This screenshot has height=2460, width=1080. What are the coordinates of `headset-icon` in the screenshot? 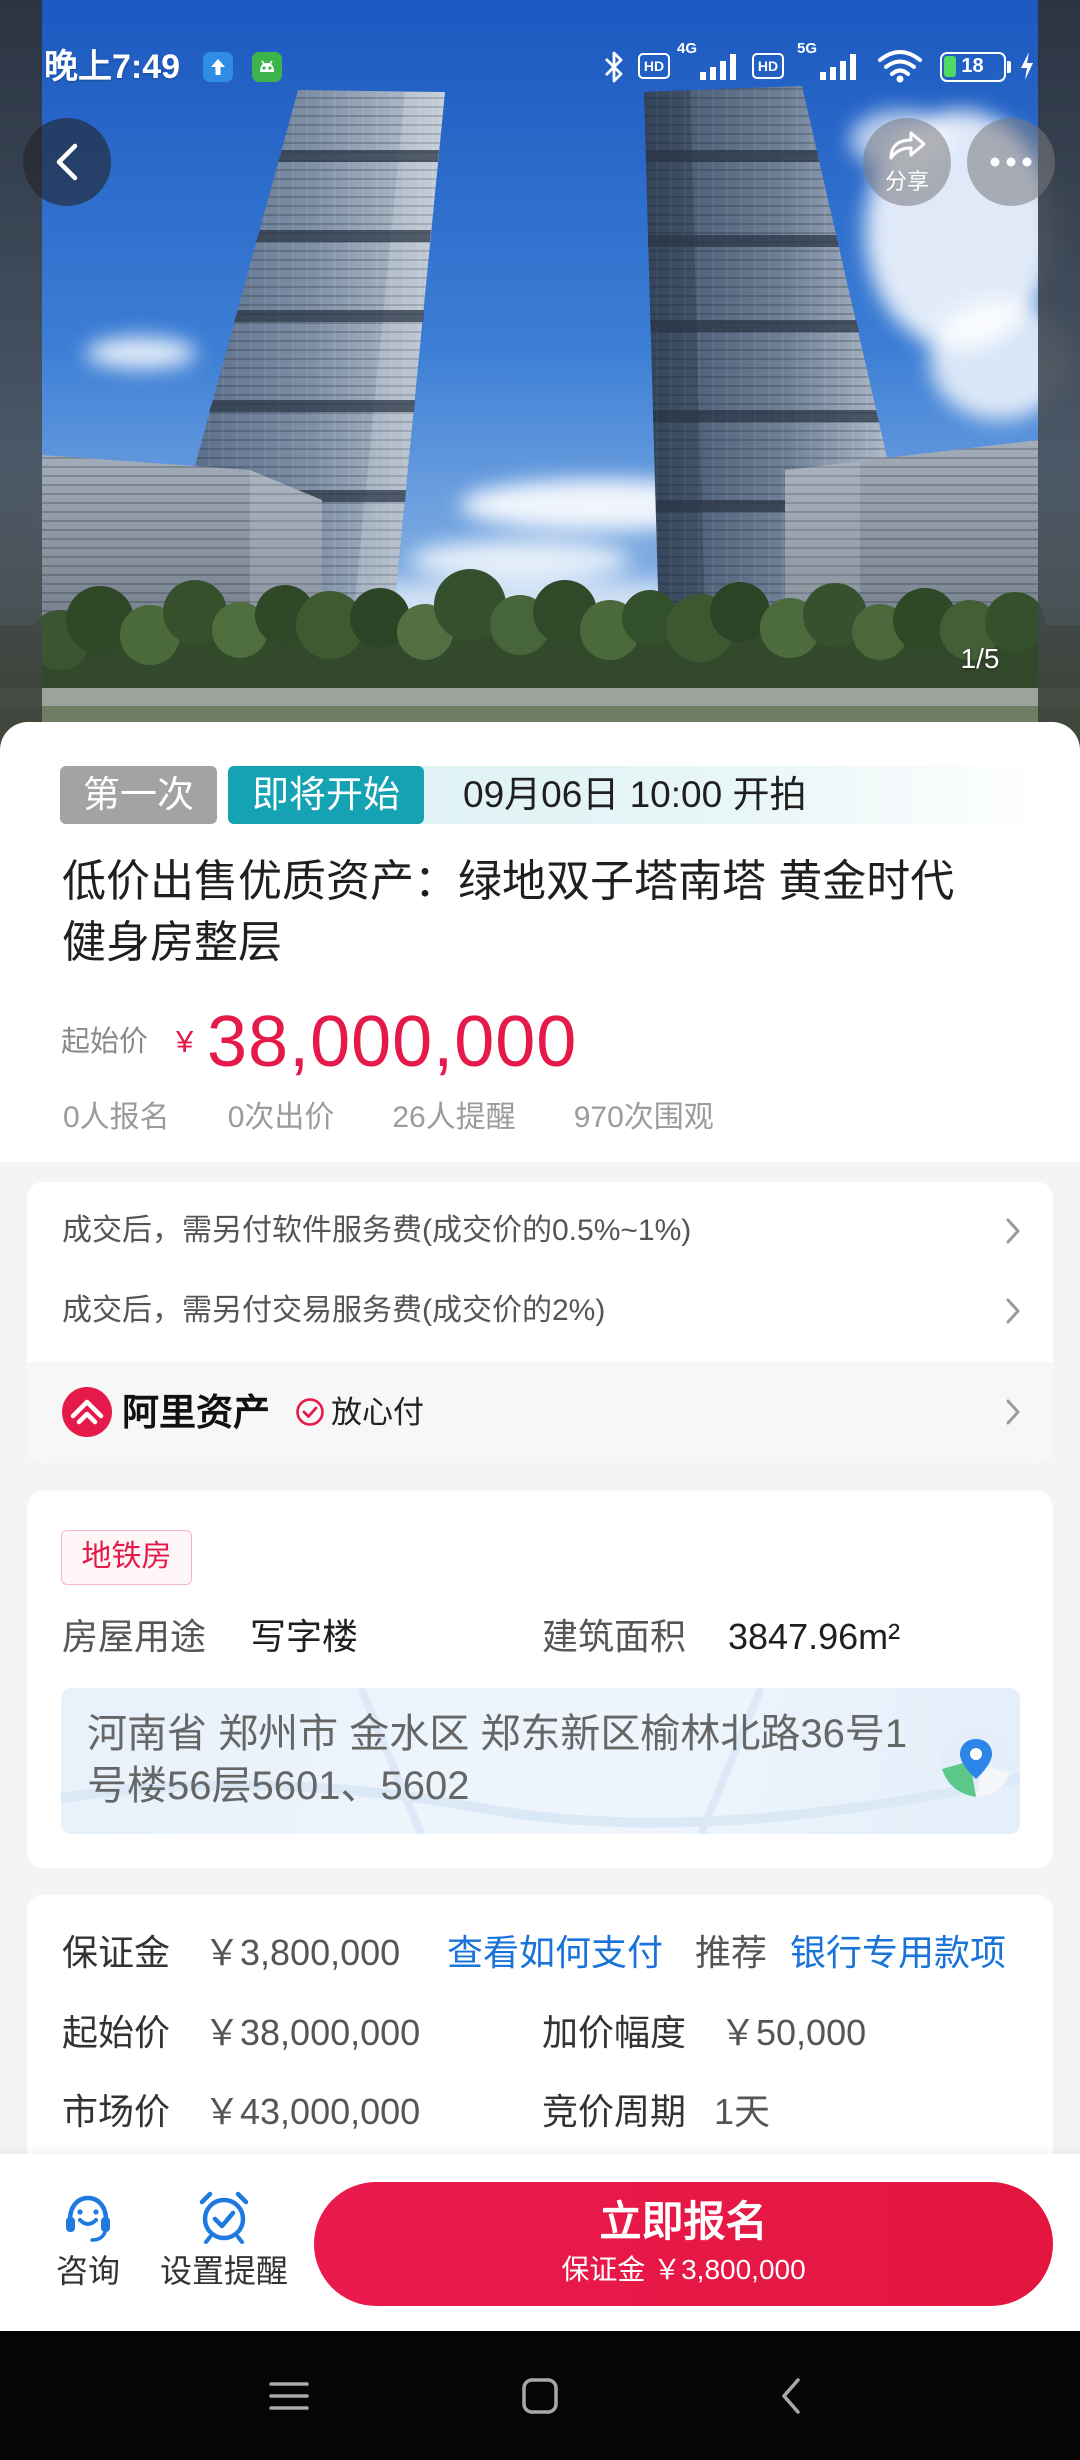 It's located at (88, 2218).